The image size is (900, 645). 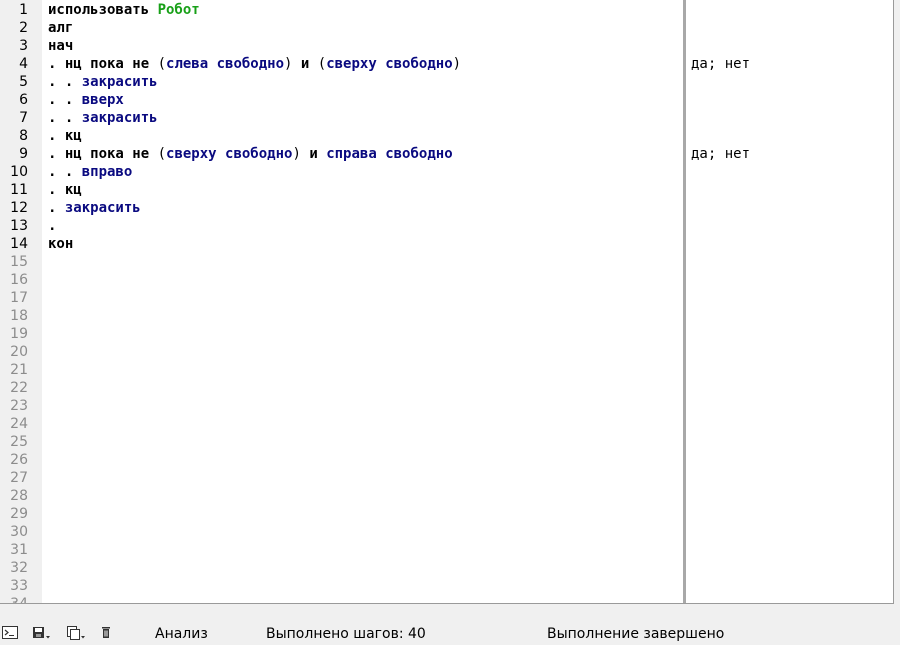 I want to click on code-token-par: ), so click(x=296, y=154).